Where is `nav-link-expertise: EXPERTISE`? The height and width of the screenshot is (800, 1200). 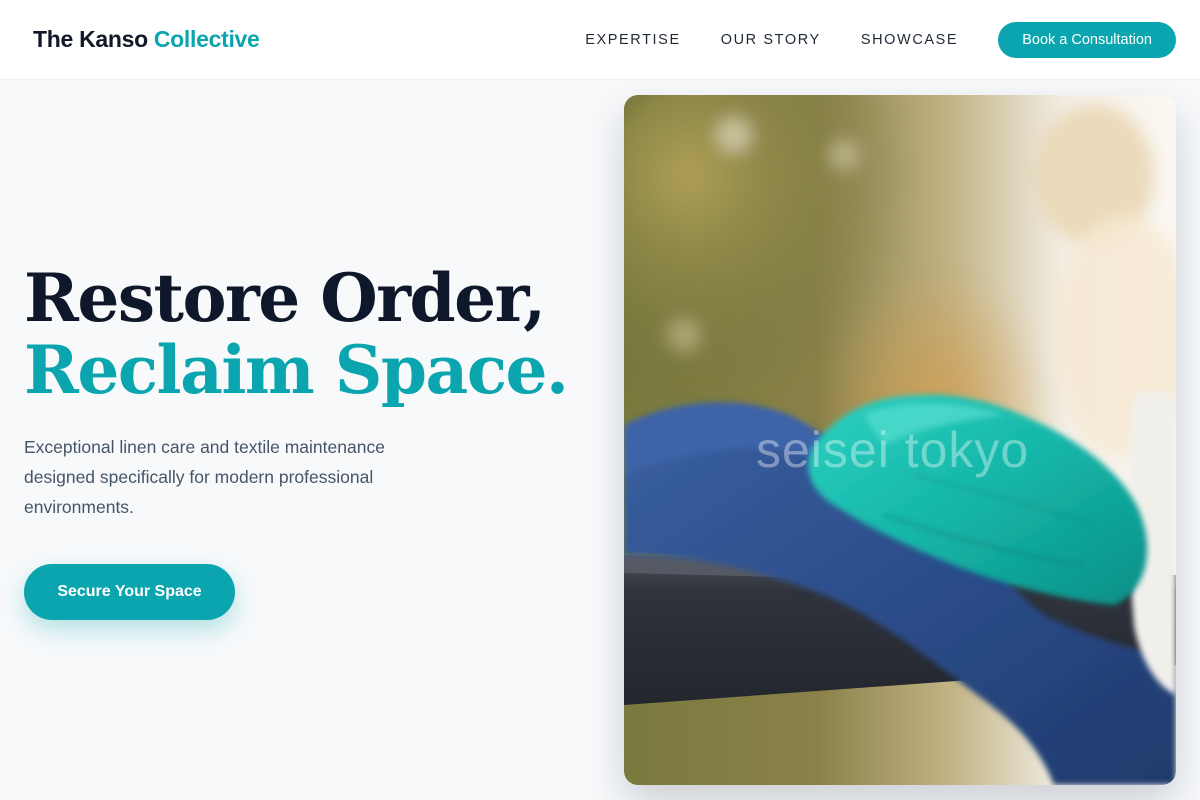
nav-link-expertise: EXPERTISE is located at coordinates (633, 40).